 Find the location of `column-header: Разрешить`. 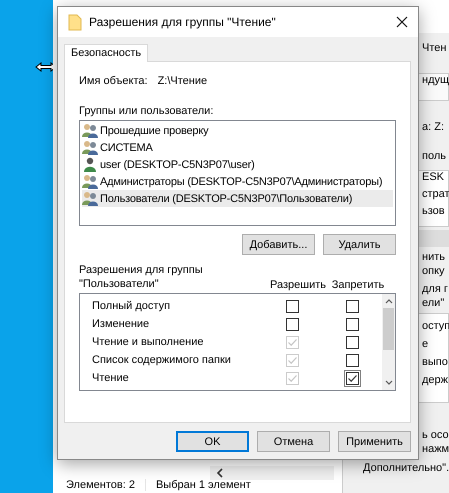

column-header: Разрешить is located at coordinates (298, 285).